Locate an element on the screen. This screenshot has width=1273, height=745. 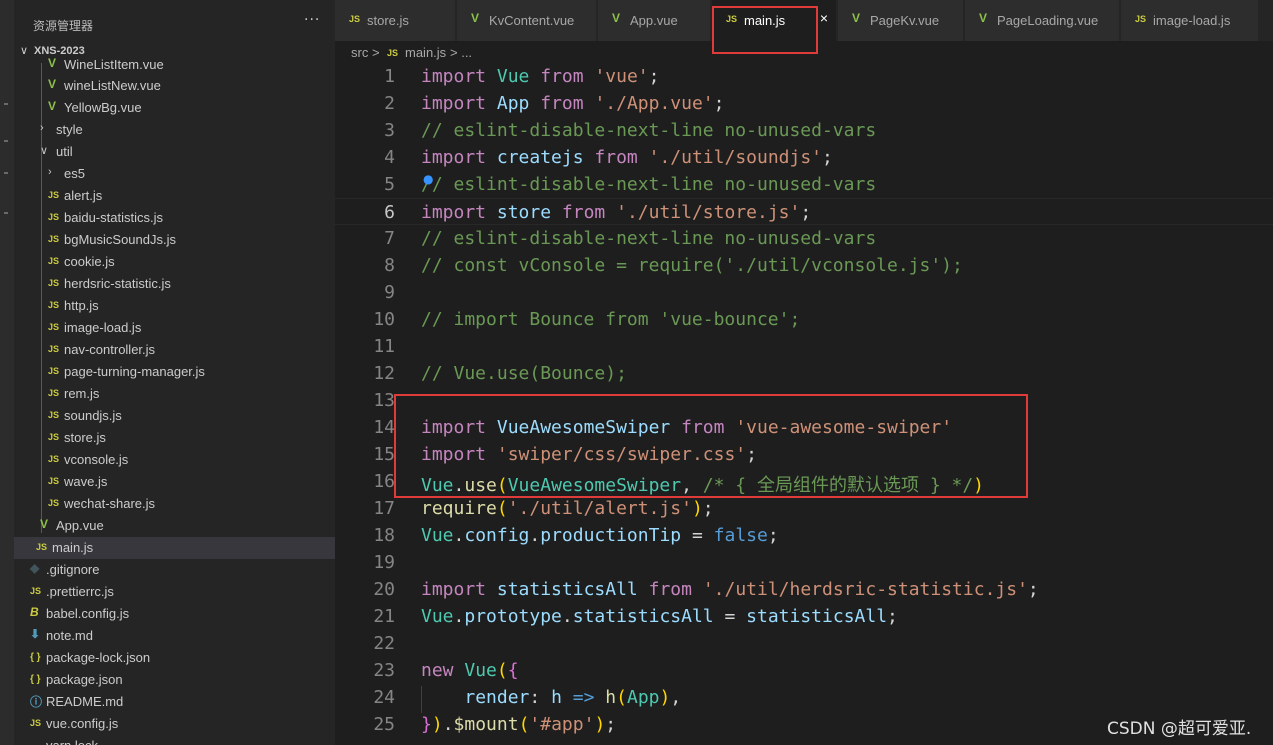
lightbulb-icon: ● is located at coordinates (428, 179).